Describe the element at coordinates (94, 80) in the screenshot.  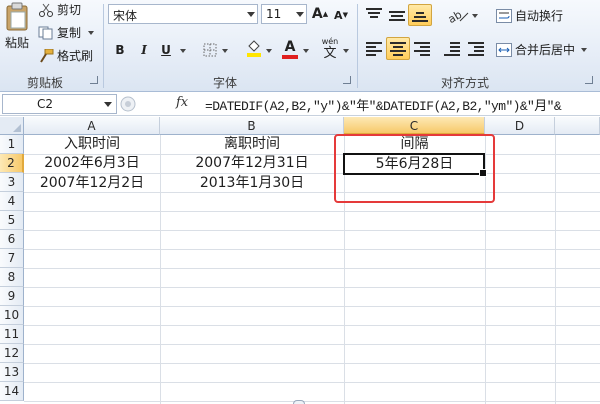
I see `clipboard-launcher-icon` at that location.